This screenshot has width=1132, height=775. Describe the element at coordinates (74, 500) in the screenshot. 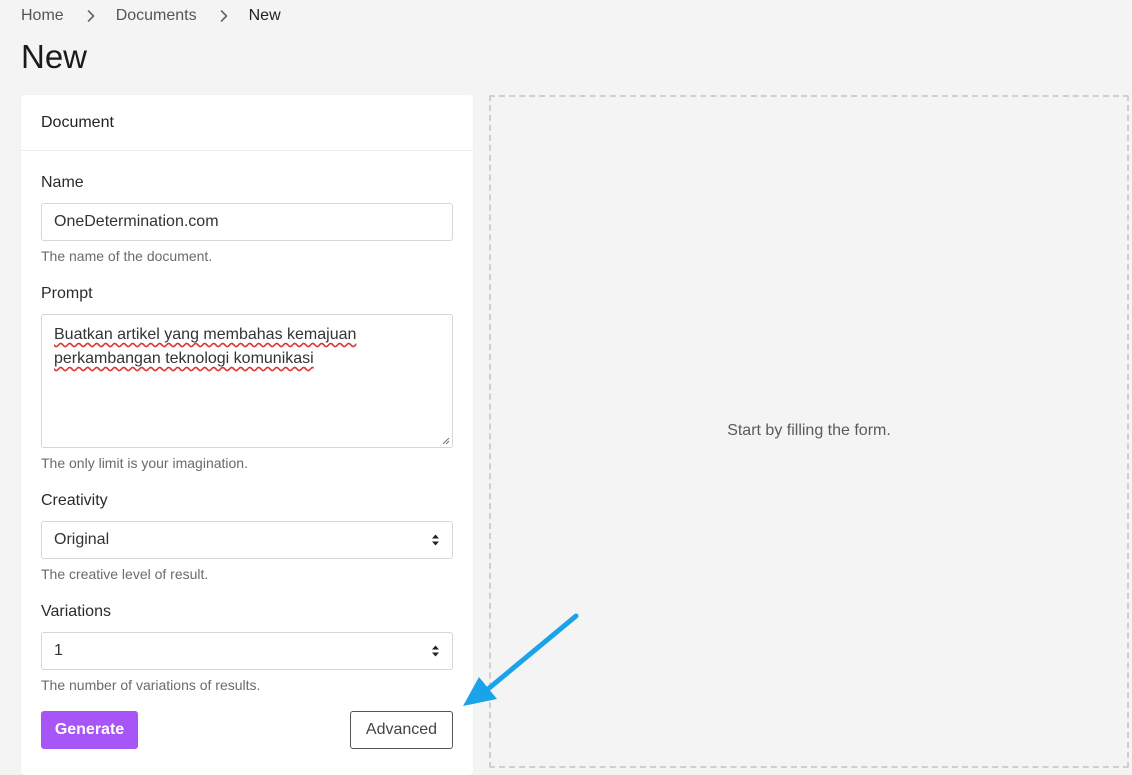

I see `creativity-label: Creativity` at that location.